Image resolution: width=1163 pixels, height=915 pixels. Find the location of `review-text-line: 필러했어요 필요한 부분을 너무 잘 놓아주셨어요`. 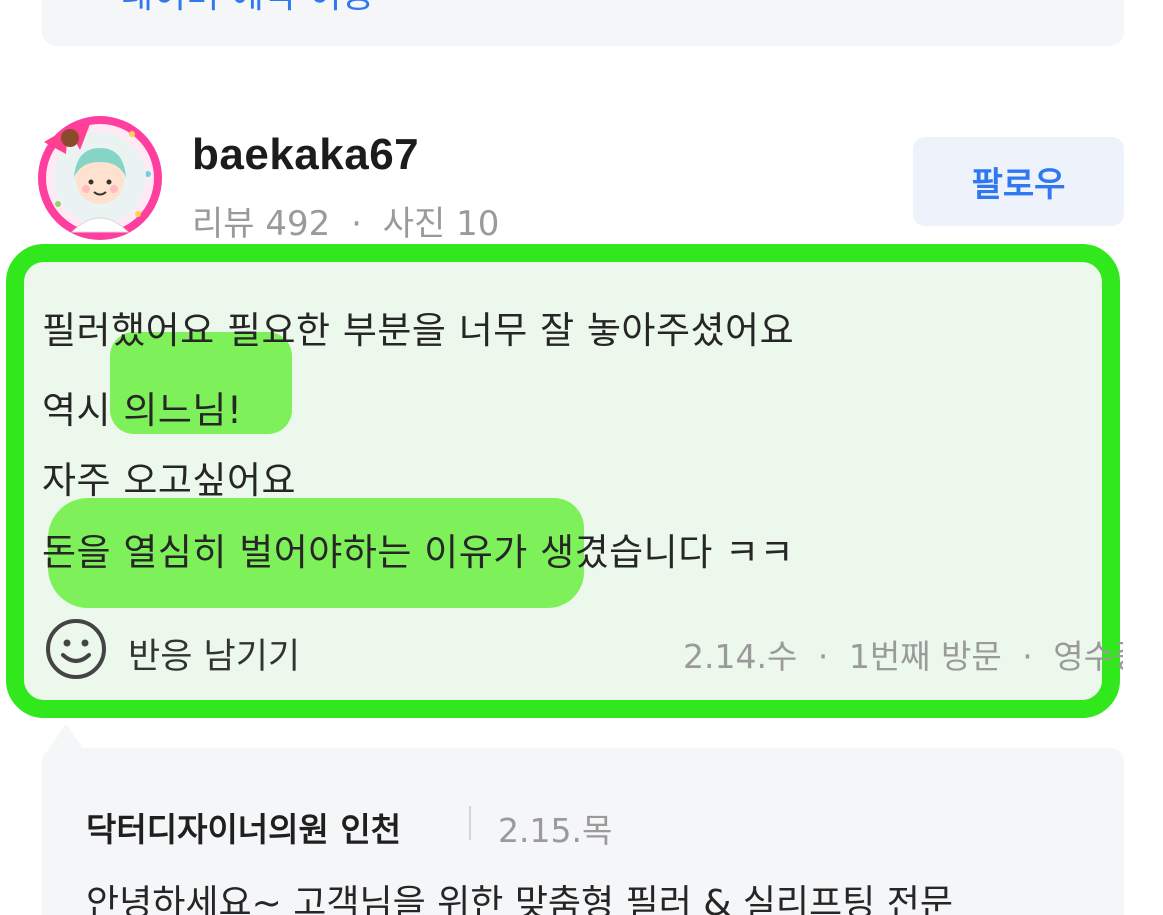

review-text-line: 필러했어요 필요한 부분을 너무 잘 놓아주셨어요 is located at coordinates (418, 330).